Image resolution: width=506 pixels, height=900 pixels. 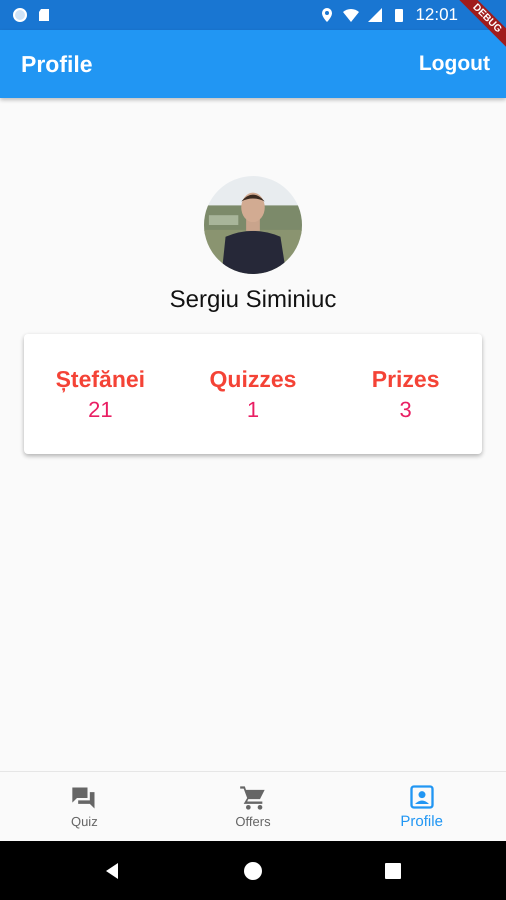 What do you see at coordinates (57, 64) in the screenshot?
I see `page-title: Profile` at bounding box center [57, 64].